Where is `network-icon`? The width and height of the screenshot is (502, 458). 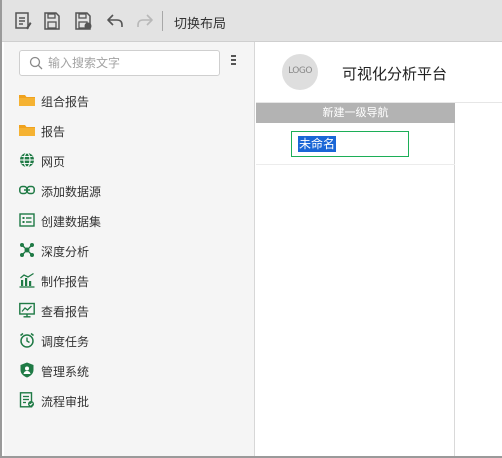
network-icon is located at coordinates (27, 250).